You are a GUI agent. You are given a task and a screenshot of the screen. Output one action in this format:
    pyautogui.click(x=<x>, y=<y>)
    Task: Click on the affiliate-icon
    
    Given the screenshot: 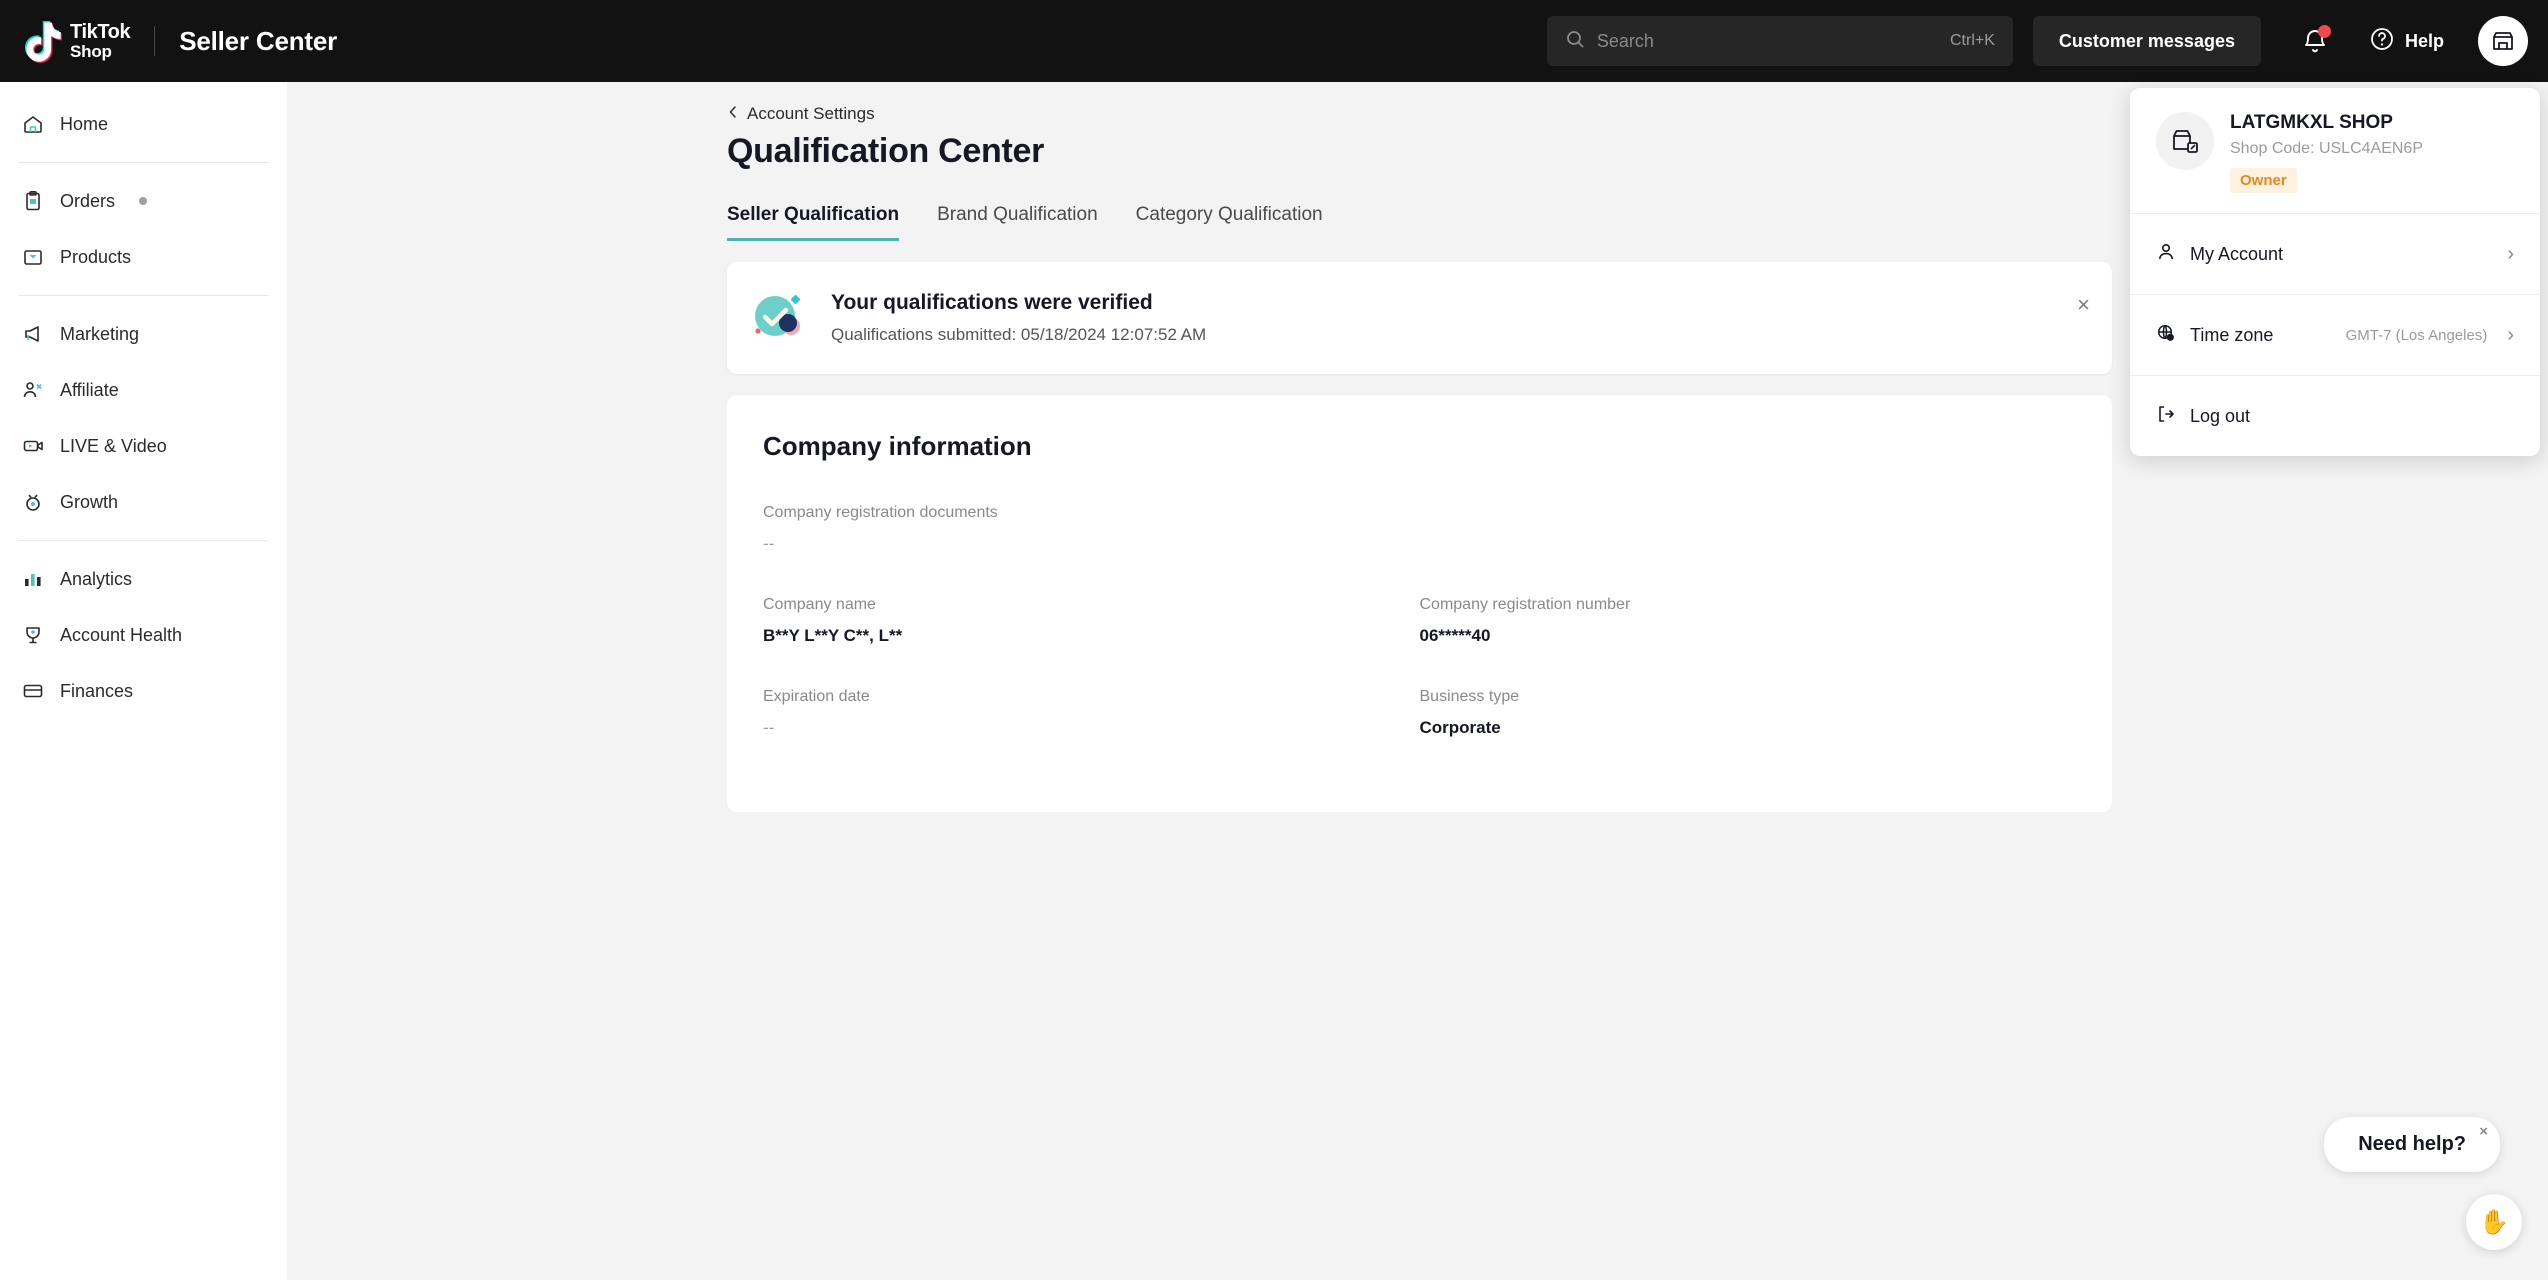 What is the action you would take?
    pyautogui.click(x=33, y=390)
    